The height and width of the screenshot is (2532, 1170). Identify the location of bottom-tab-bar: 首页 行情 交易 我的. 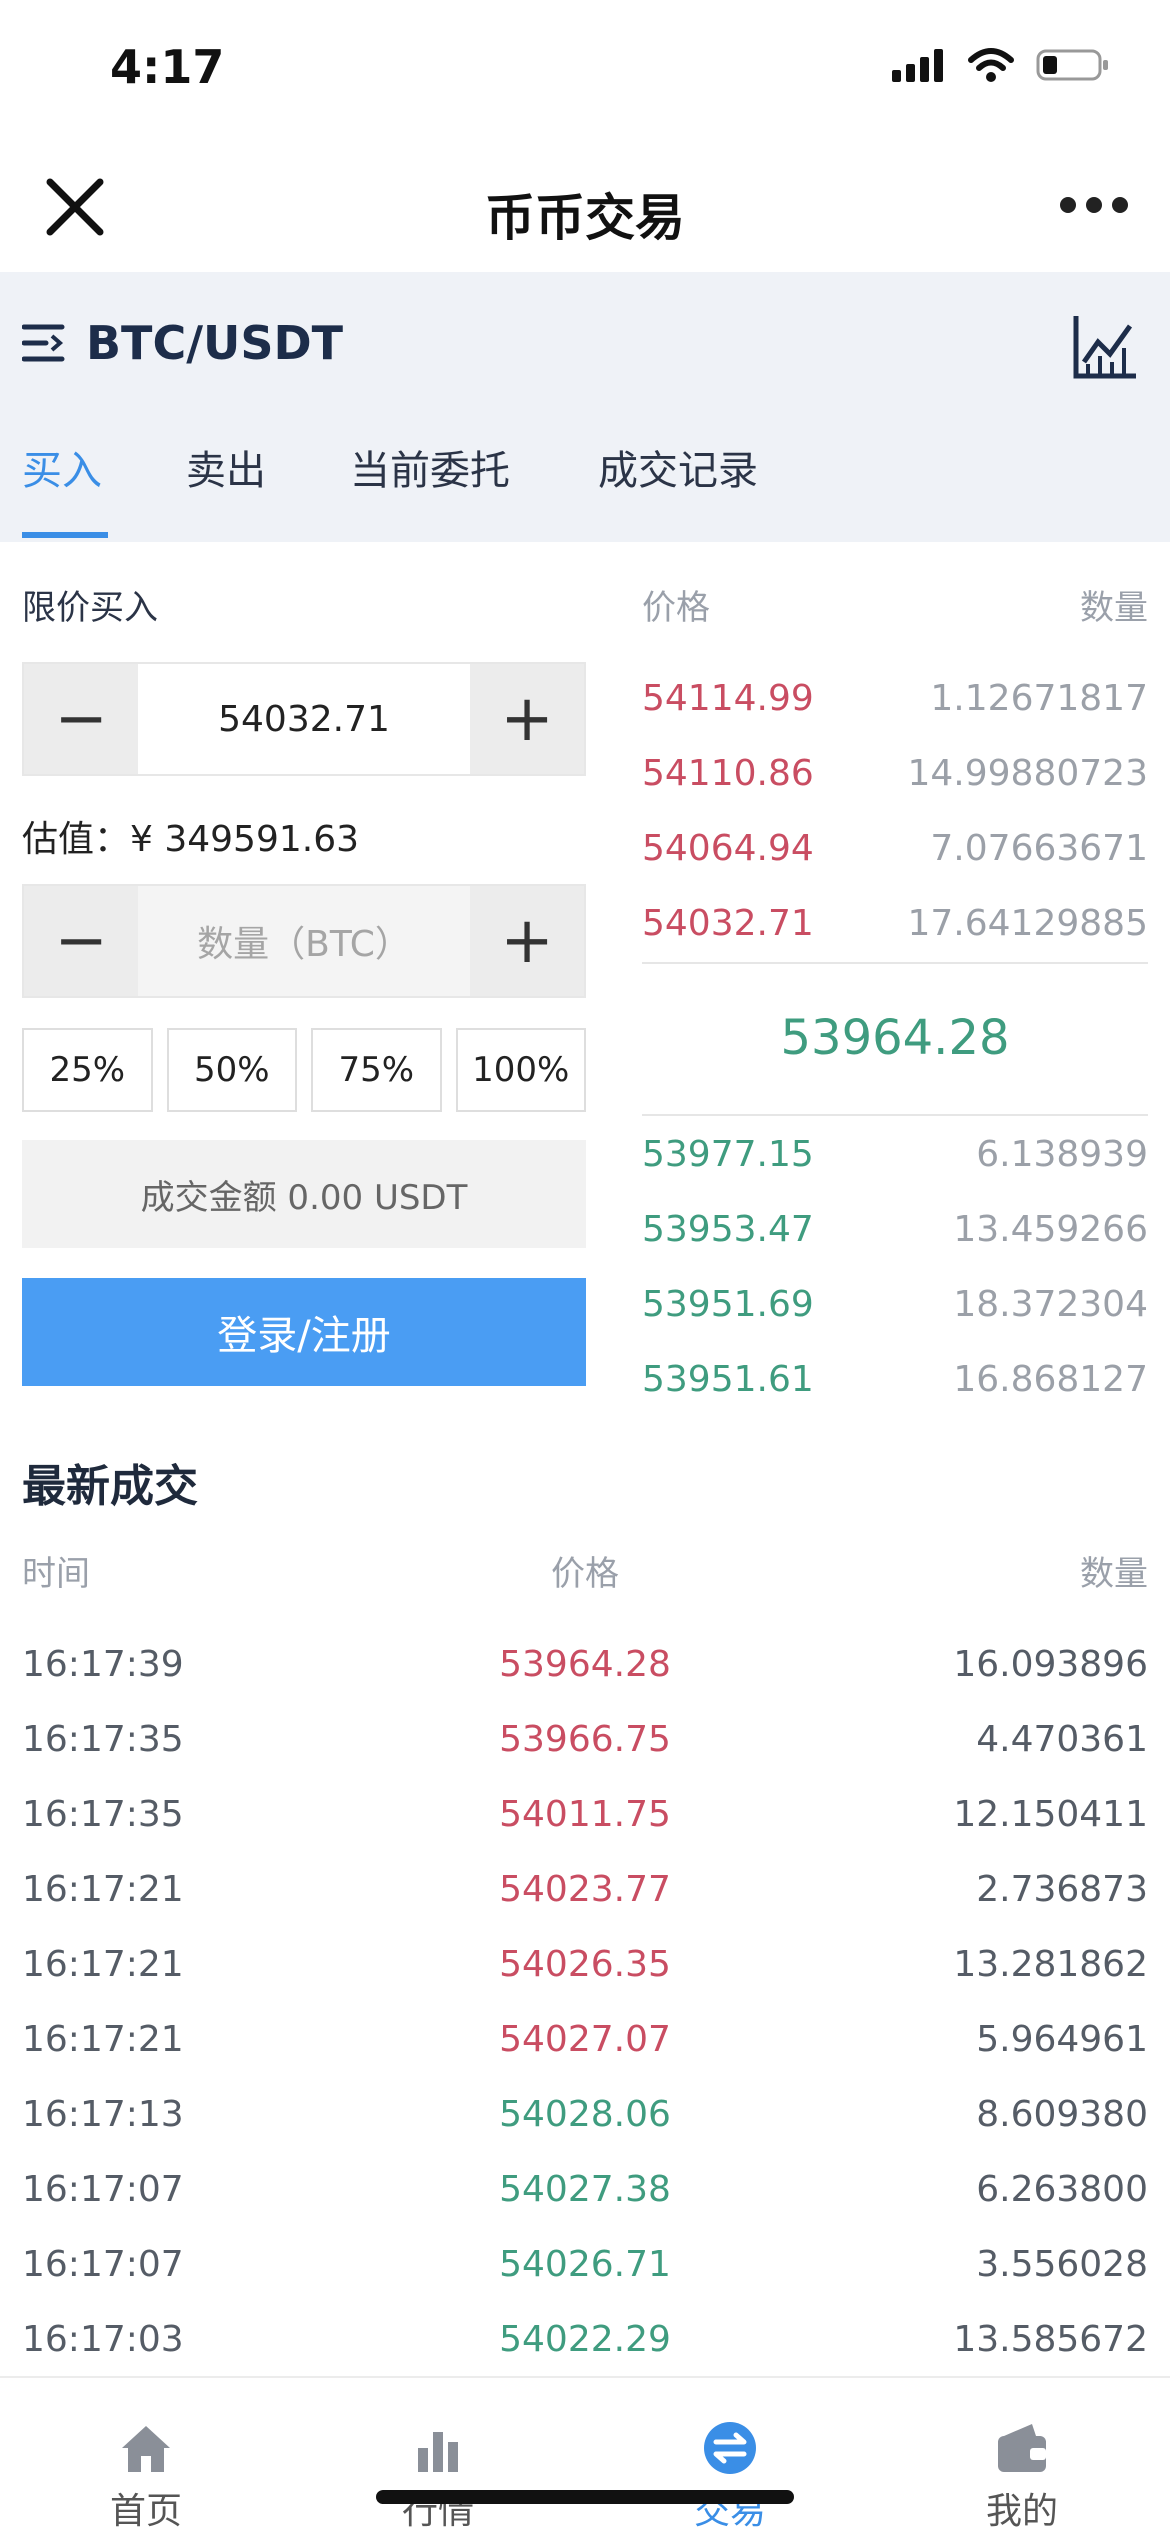
(585, 2454).